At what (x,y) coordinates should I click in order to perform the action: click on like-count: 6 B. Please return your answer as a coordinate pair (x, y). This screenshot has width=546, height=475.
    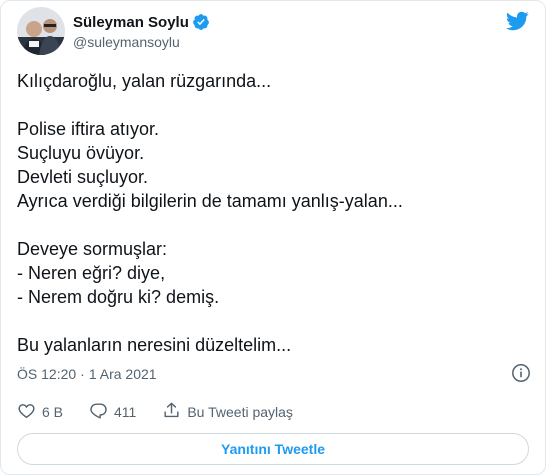
    Looking at the image, I should click on (53, 412).